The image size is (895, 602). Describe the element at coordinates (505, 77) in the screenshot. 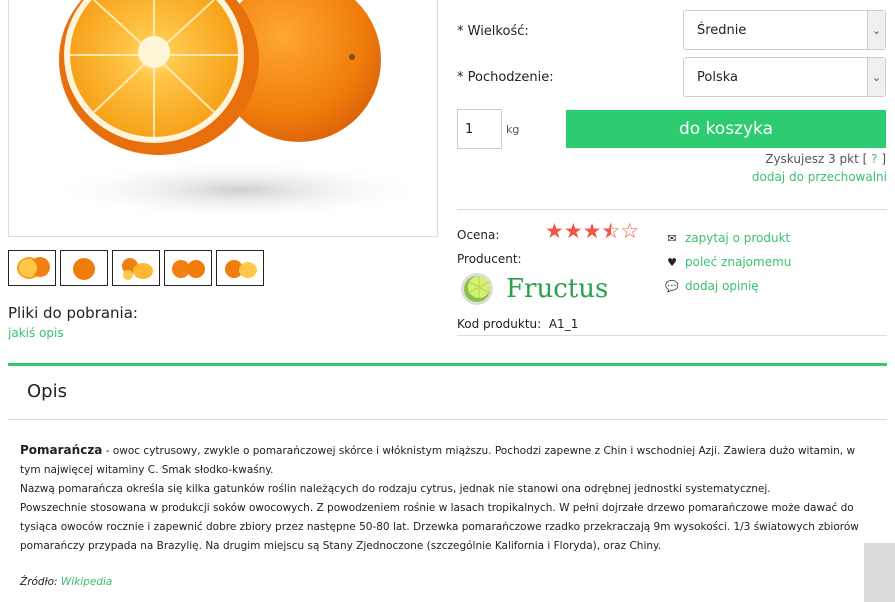

I see `origin-label: * Pochodzenie:` at that location.